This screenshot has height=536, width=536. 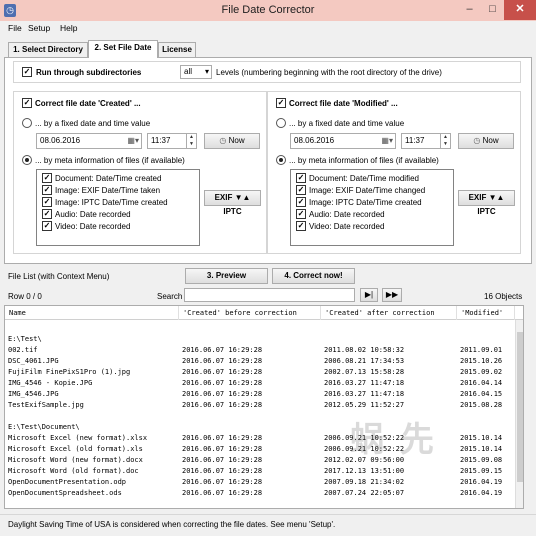 What do you see at coordinates (47, 178) in the screenshot?
I see `created-meta-check-0: ✓` at bounding box center [47, 178].